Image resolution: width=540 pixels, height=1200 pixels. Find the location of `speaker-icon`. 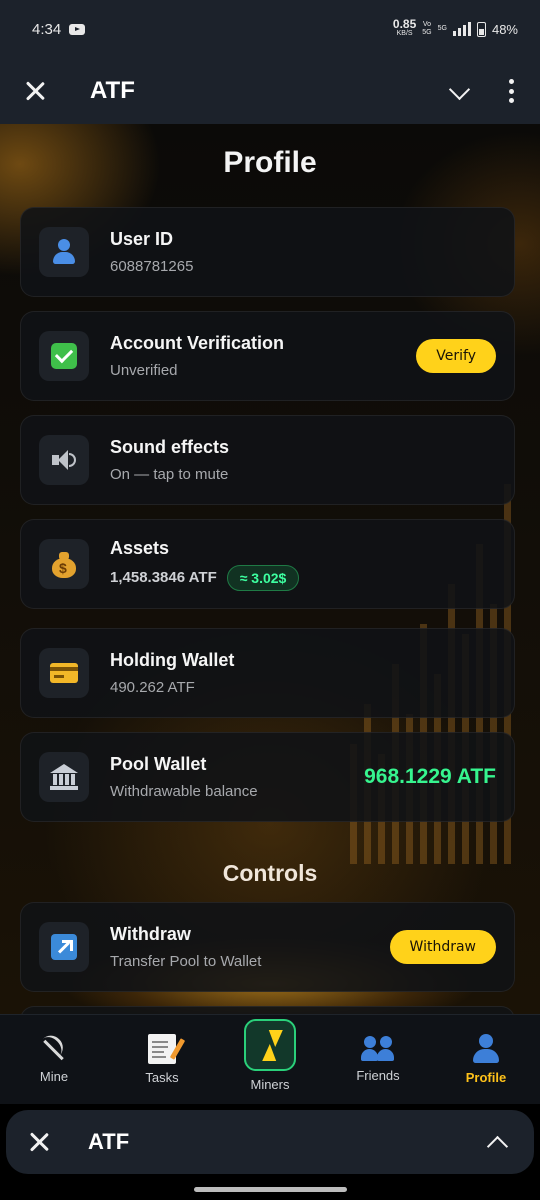

speaker-icon is located at coordinates (64, 460).